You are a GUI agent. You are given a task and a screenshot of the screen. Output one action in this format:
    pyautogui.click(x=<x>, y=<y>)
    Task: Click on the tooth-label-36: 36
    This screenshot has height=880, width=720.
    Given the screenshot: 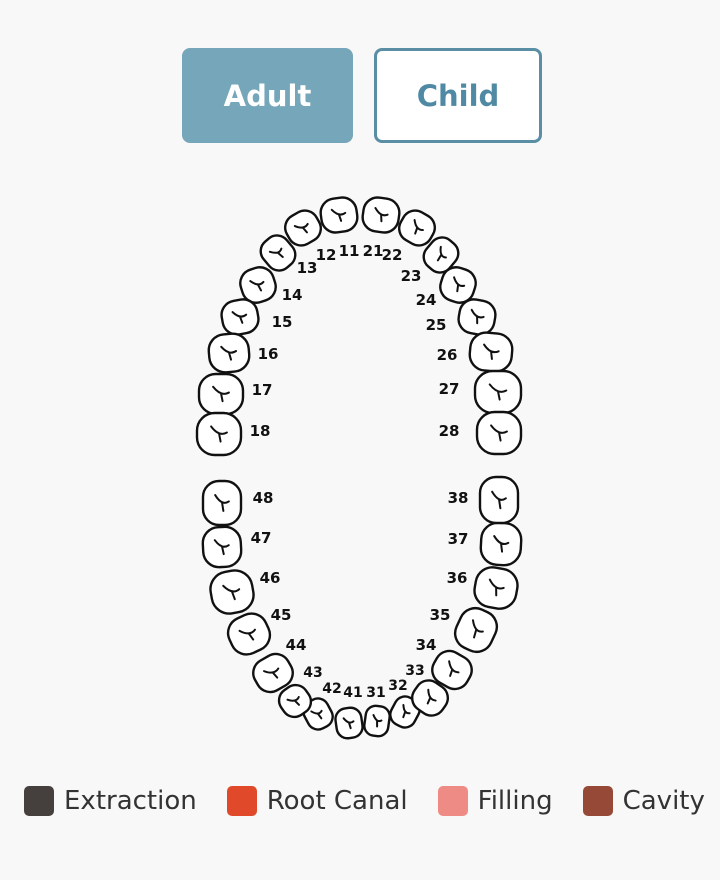 What is the action you would take?
    pyautogui.click(x=457, y=578)
    